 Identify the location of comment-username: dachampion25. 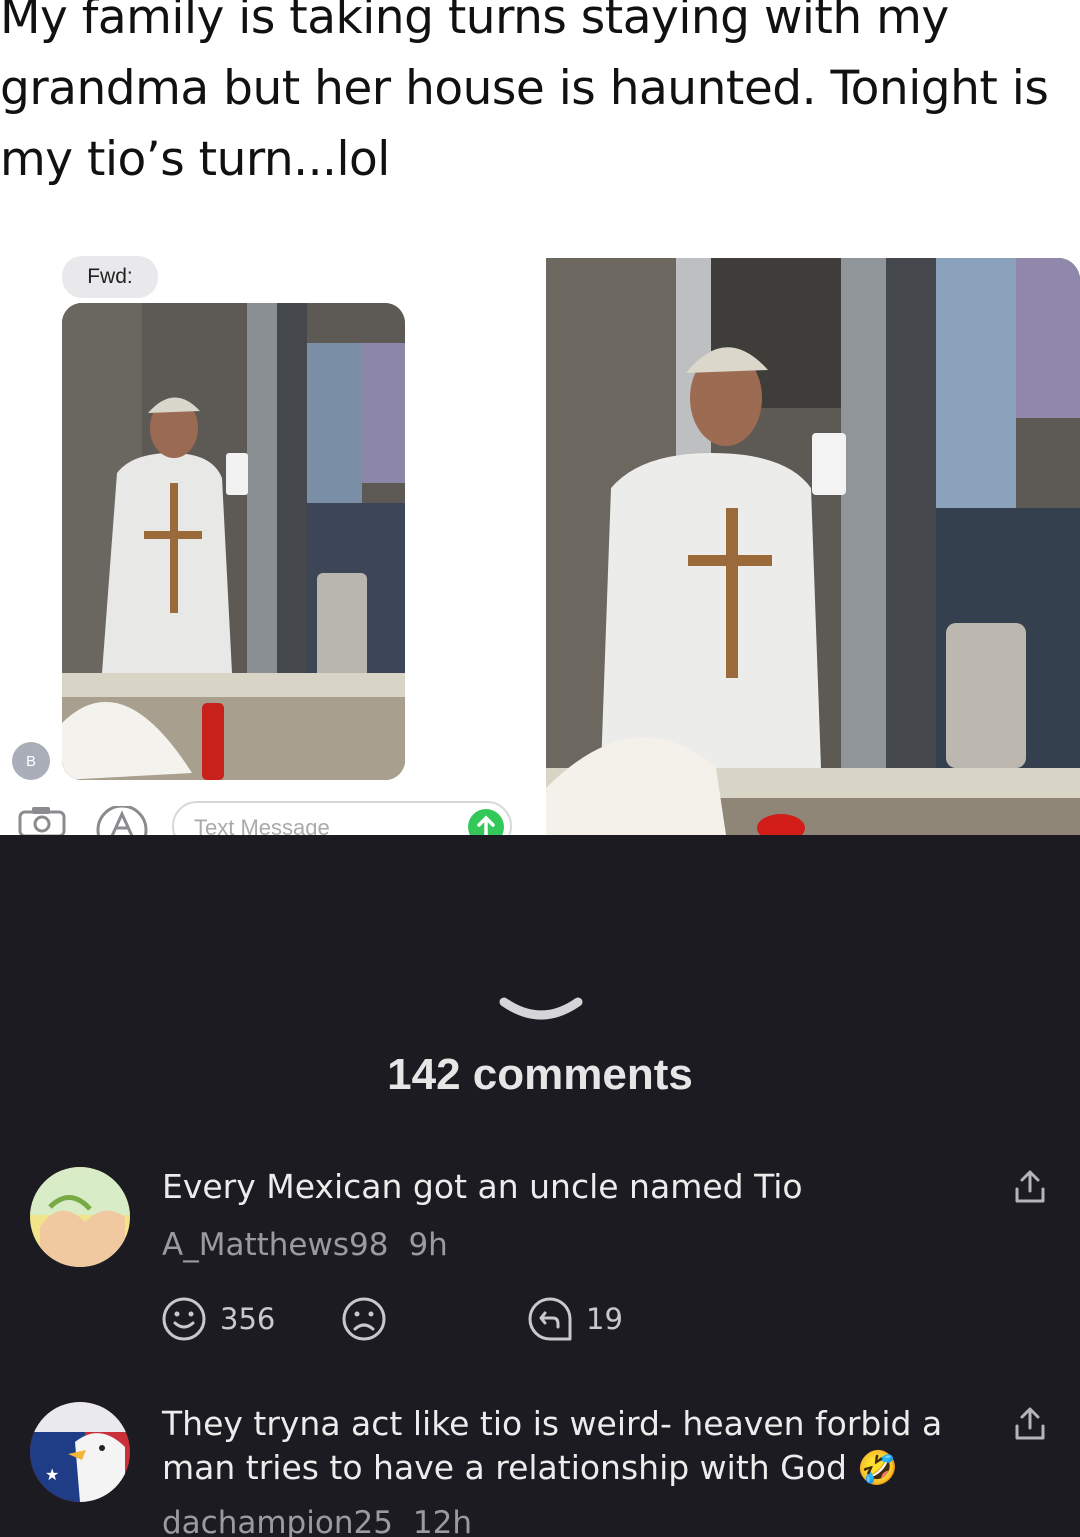
(277, 1521).